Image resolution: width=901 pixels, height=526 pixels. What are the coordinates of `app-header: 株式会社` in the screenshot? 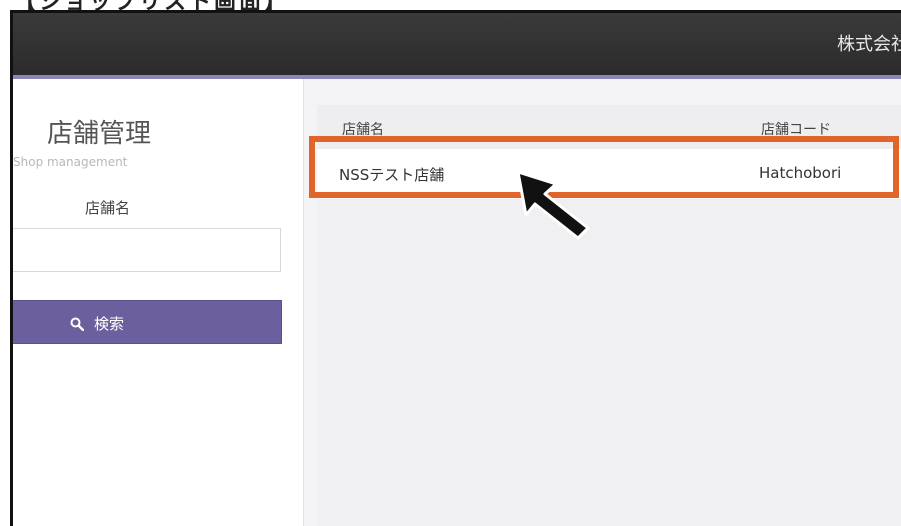 It's located at (457, 46).